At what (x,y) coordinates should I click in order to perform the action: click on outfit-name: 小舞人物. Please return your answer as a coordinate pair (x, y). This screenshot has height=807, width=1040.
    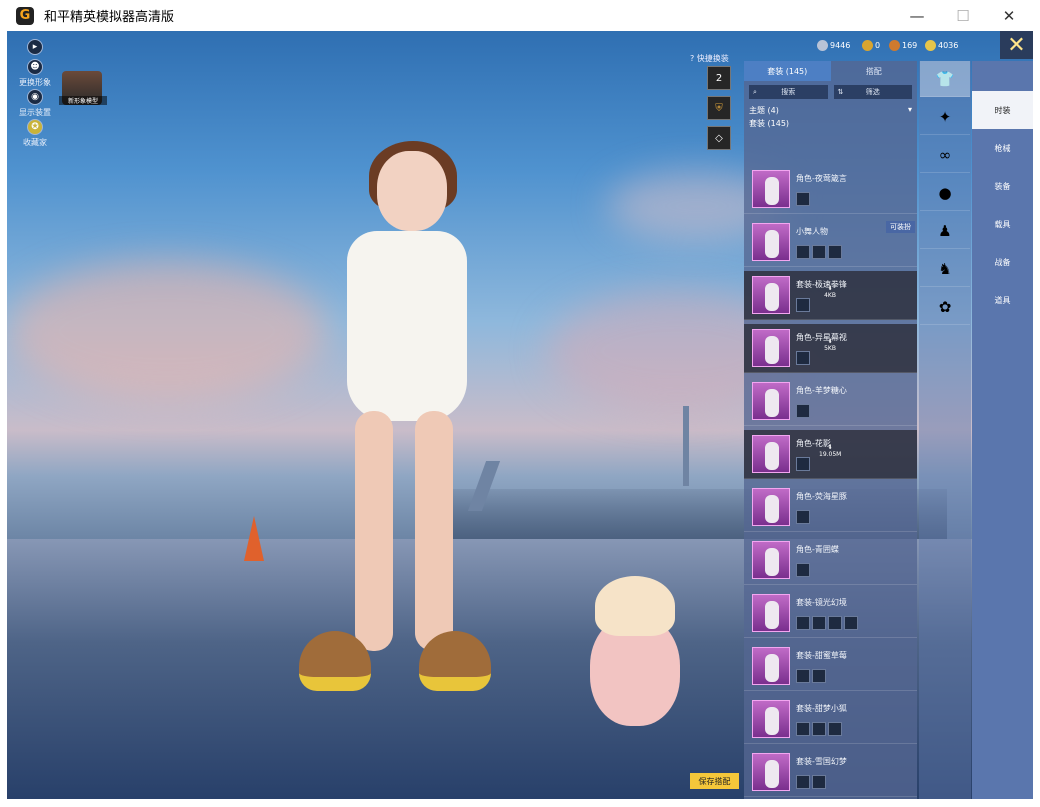
    Looking at the image, I should click on (812, 231).